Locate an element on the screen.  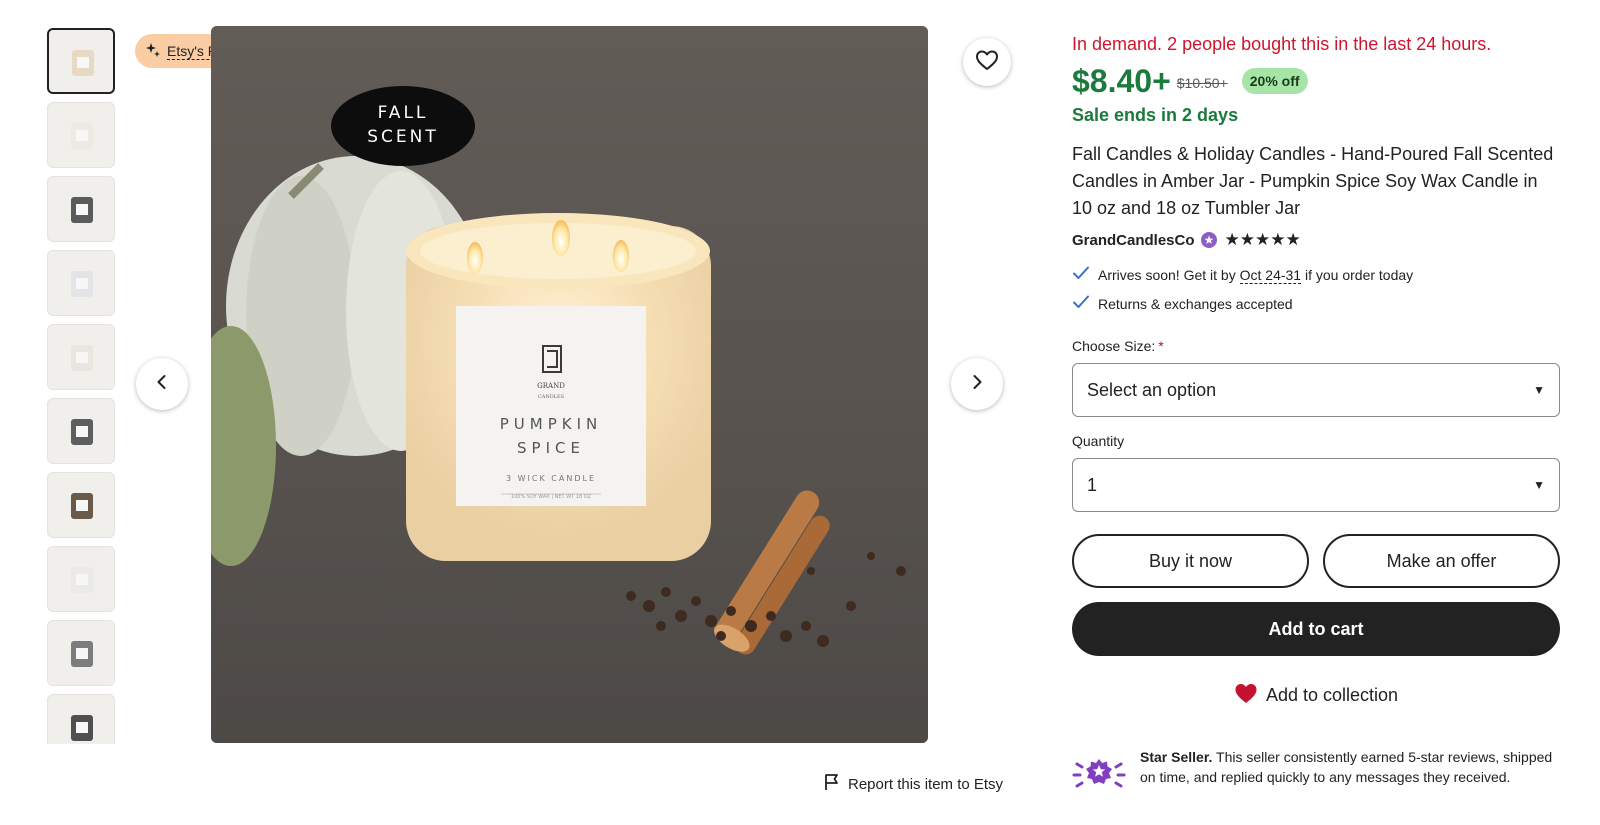
arrival-date: Oct 24-31 is located at coordinates (1270, 275).